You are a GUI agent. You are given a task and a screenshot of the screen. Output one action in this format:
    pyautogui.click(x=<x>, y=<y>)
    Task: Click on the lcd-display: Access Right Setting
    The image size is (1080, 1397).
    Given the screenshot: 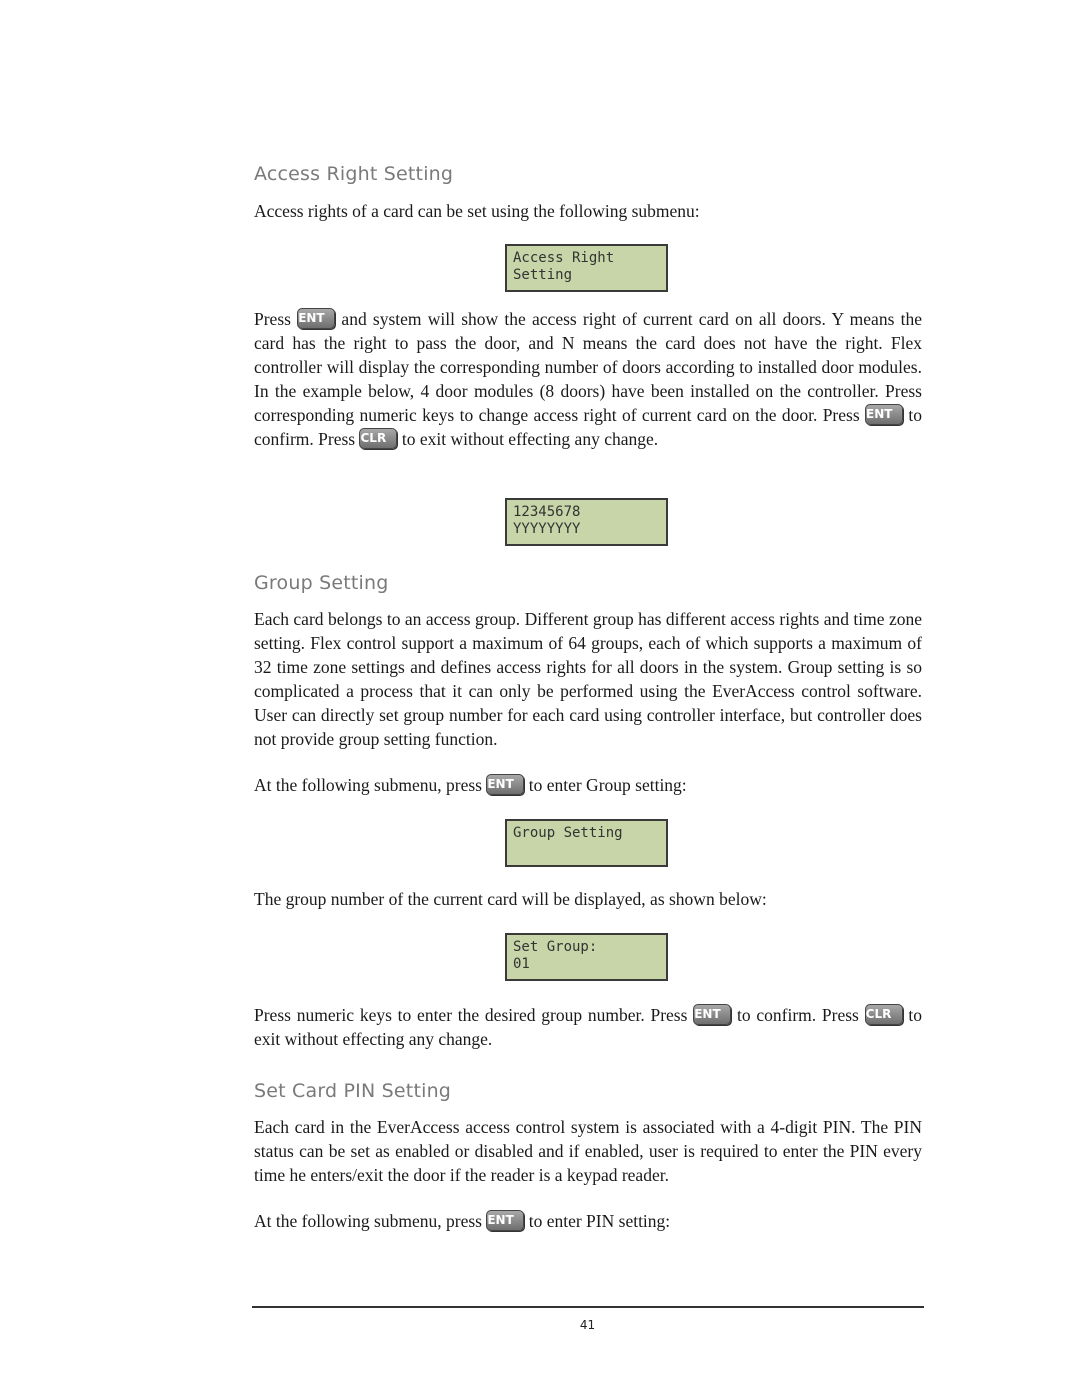 What is the action you would take?
    pyautogui.click(x=586, y=268)
    